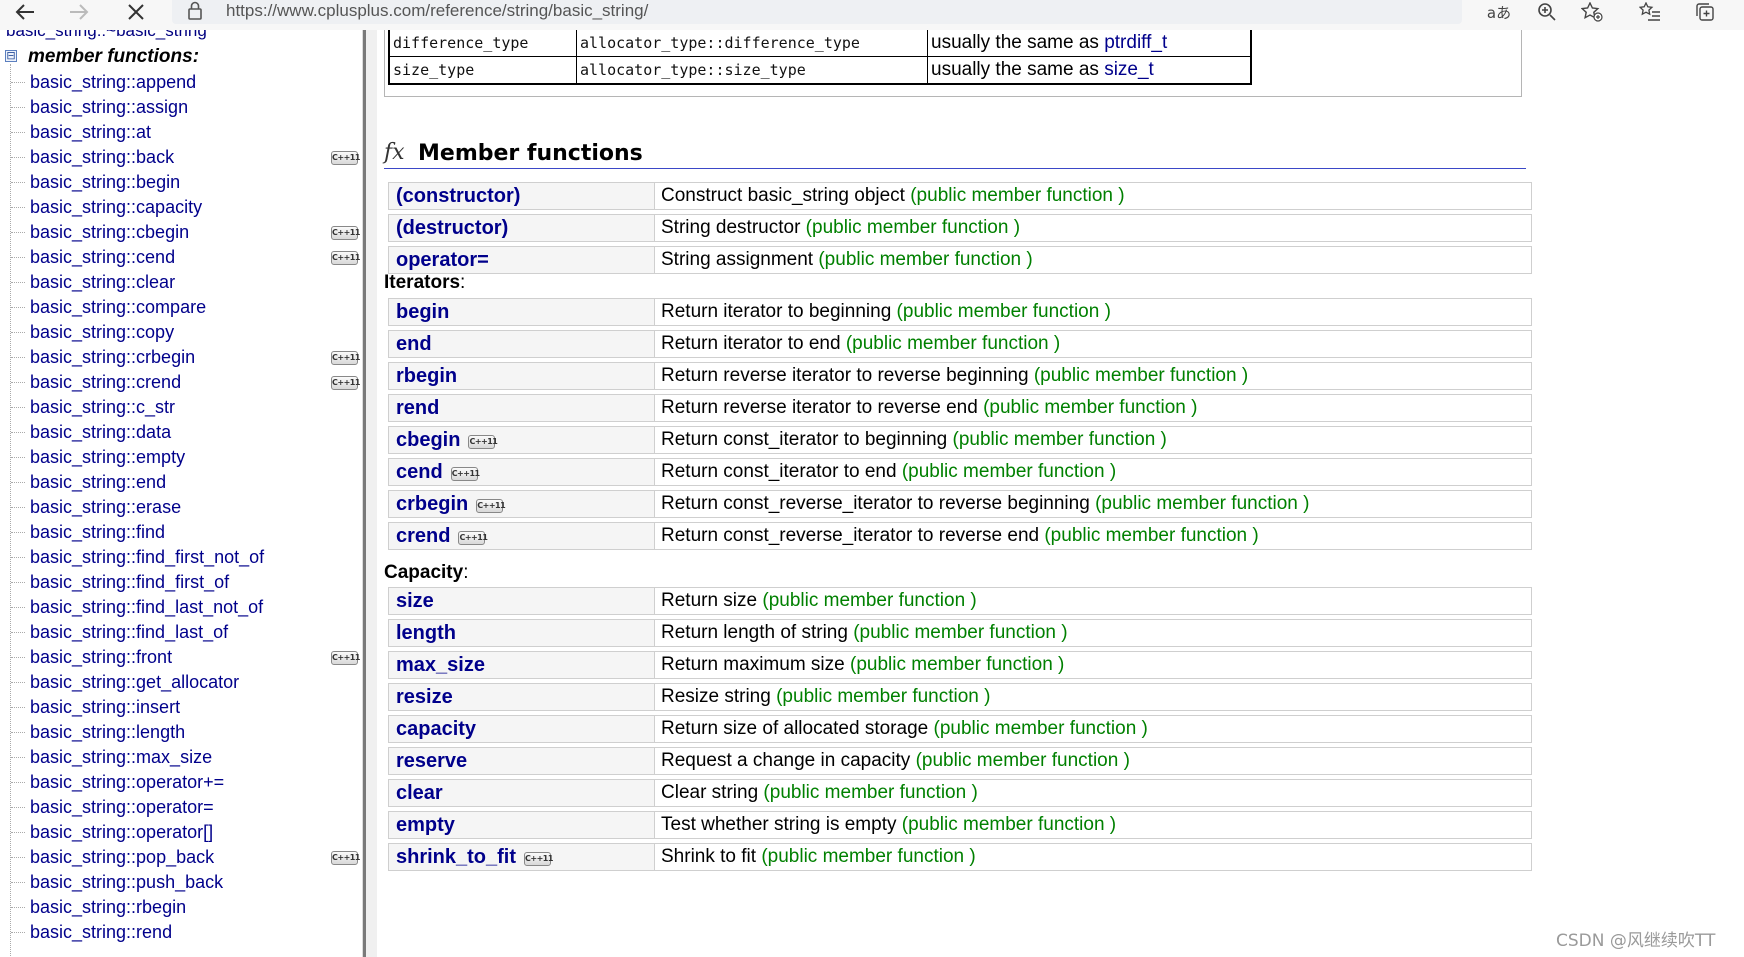 This screenshot has width=1744, height=957. Describe the element at coordinates (440, 665) in the screenshot. I see `function-link: max_size` at that location.